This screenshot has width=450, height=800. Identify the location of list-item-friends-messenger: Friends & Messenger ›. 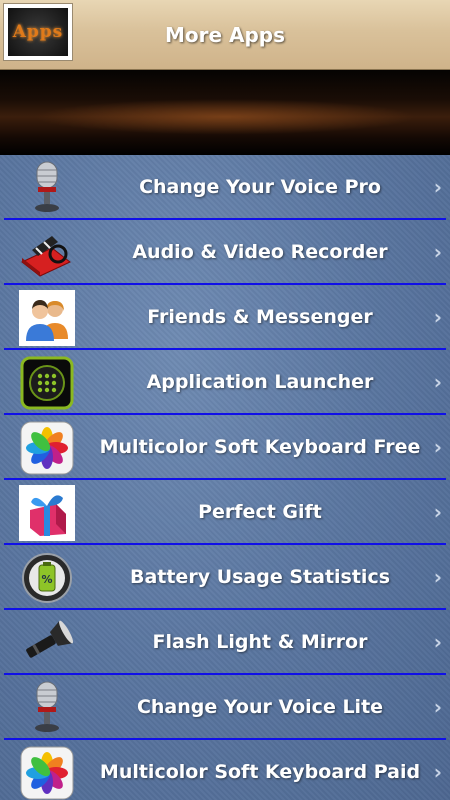
(225, 317).